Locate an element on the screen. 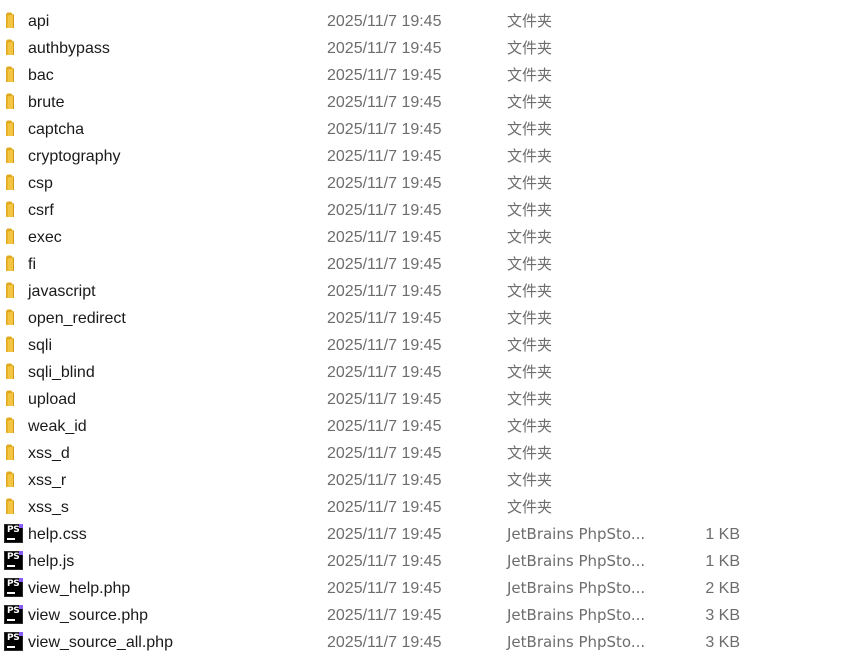 Image resolution: width=841 pixels, height=671 pixels. list-item: fi 2025/11/7 19:45 文件夹 is located at coordinates (420, 264).